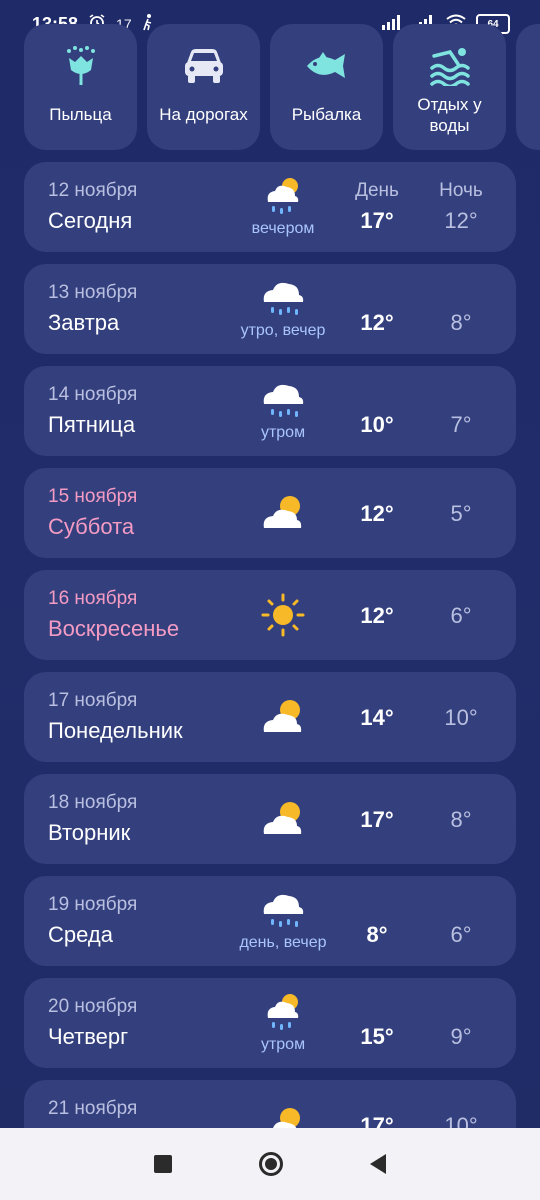 The image size is (540, 1200). What do you see at coordinates (283, 615) in the screenshot?
I see `sun-icon` at bounding box center [283, 615].